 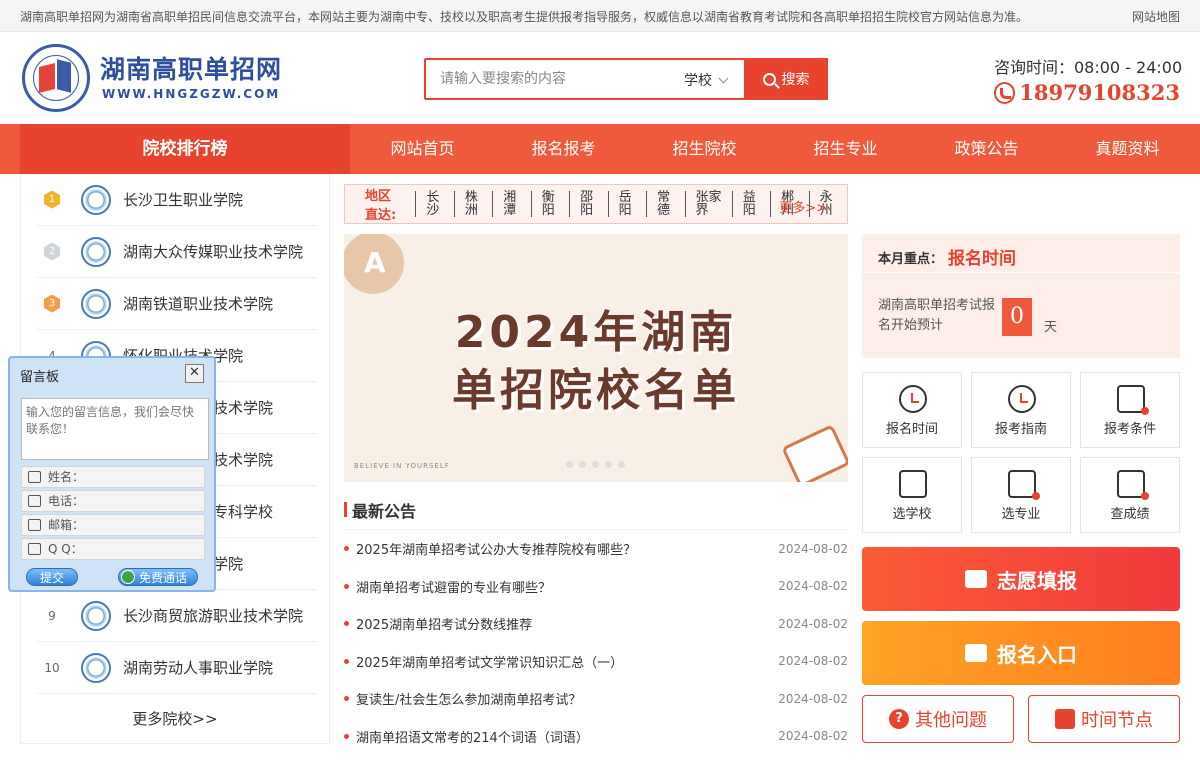 What do you see at coordinates (128, 577) in the screenshot?
I see `phone-icon` at bounding box center [128, 577].